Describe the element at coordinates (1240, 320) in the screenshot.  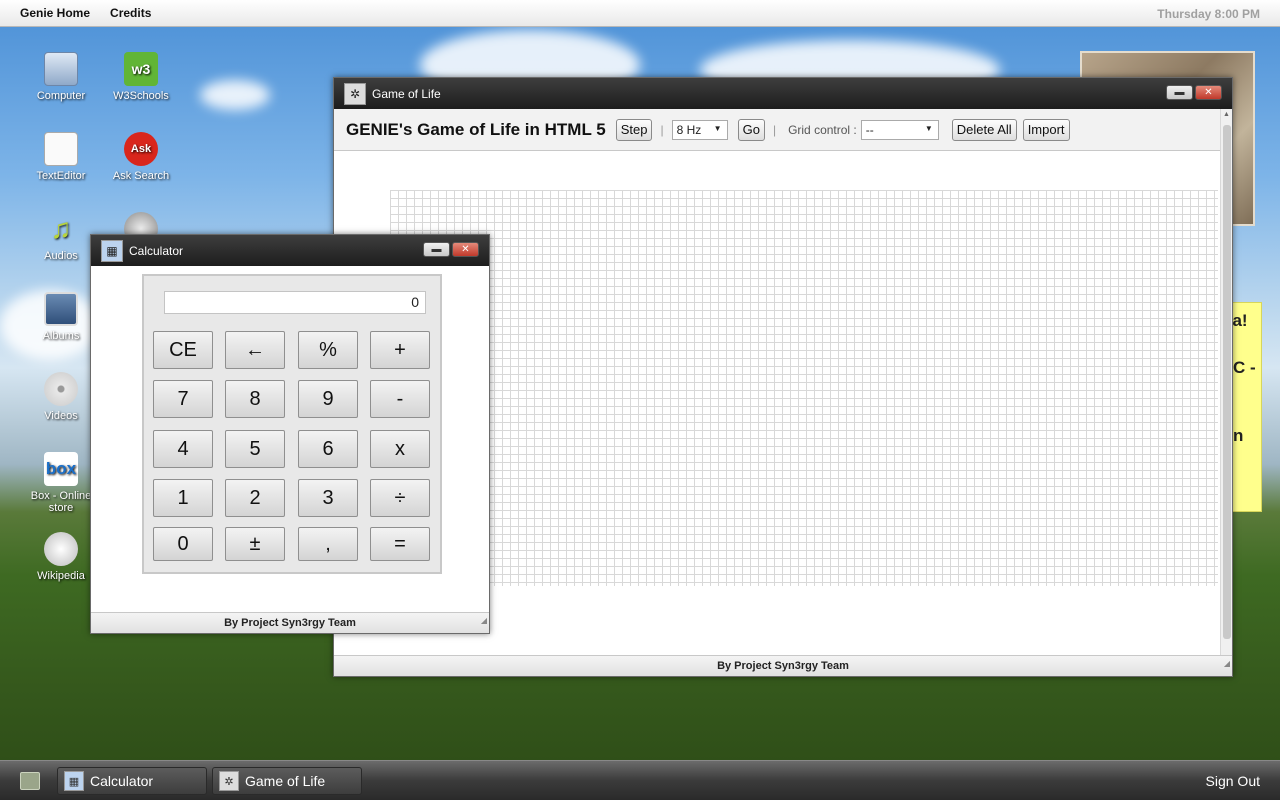
I see `sticky-text: ka!` at that location.